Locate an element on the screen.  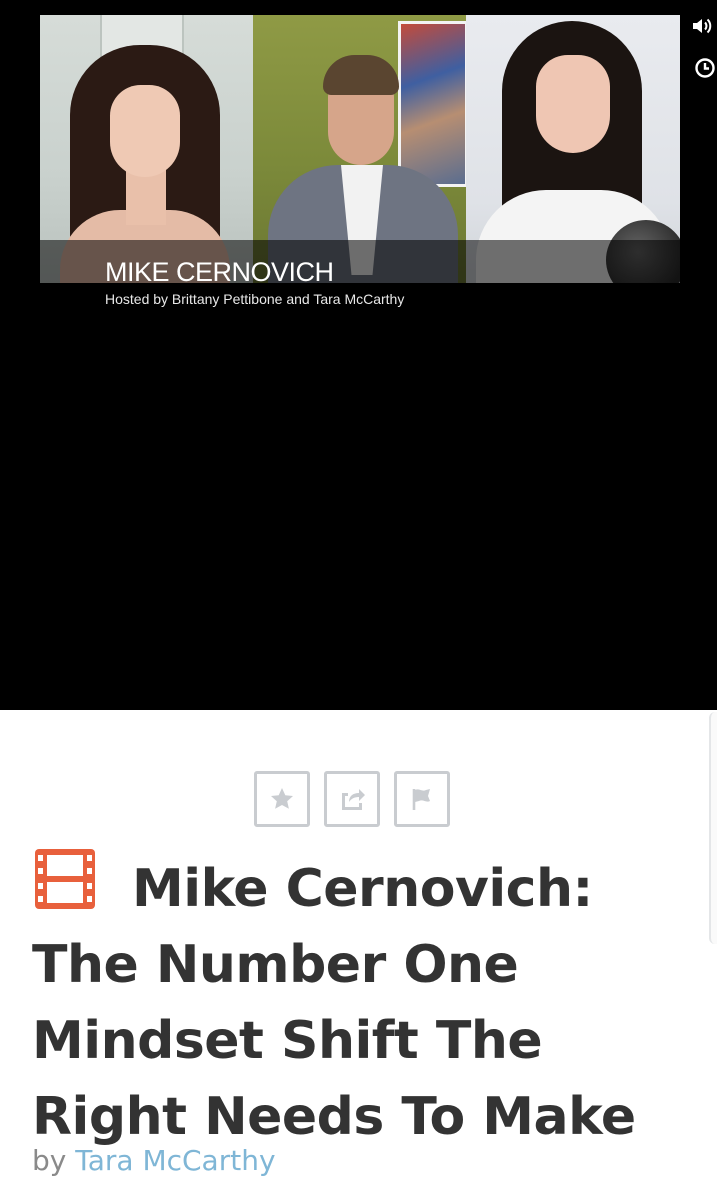
share-button is located at coordinates (352, 799).